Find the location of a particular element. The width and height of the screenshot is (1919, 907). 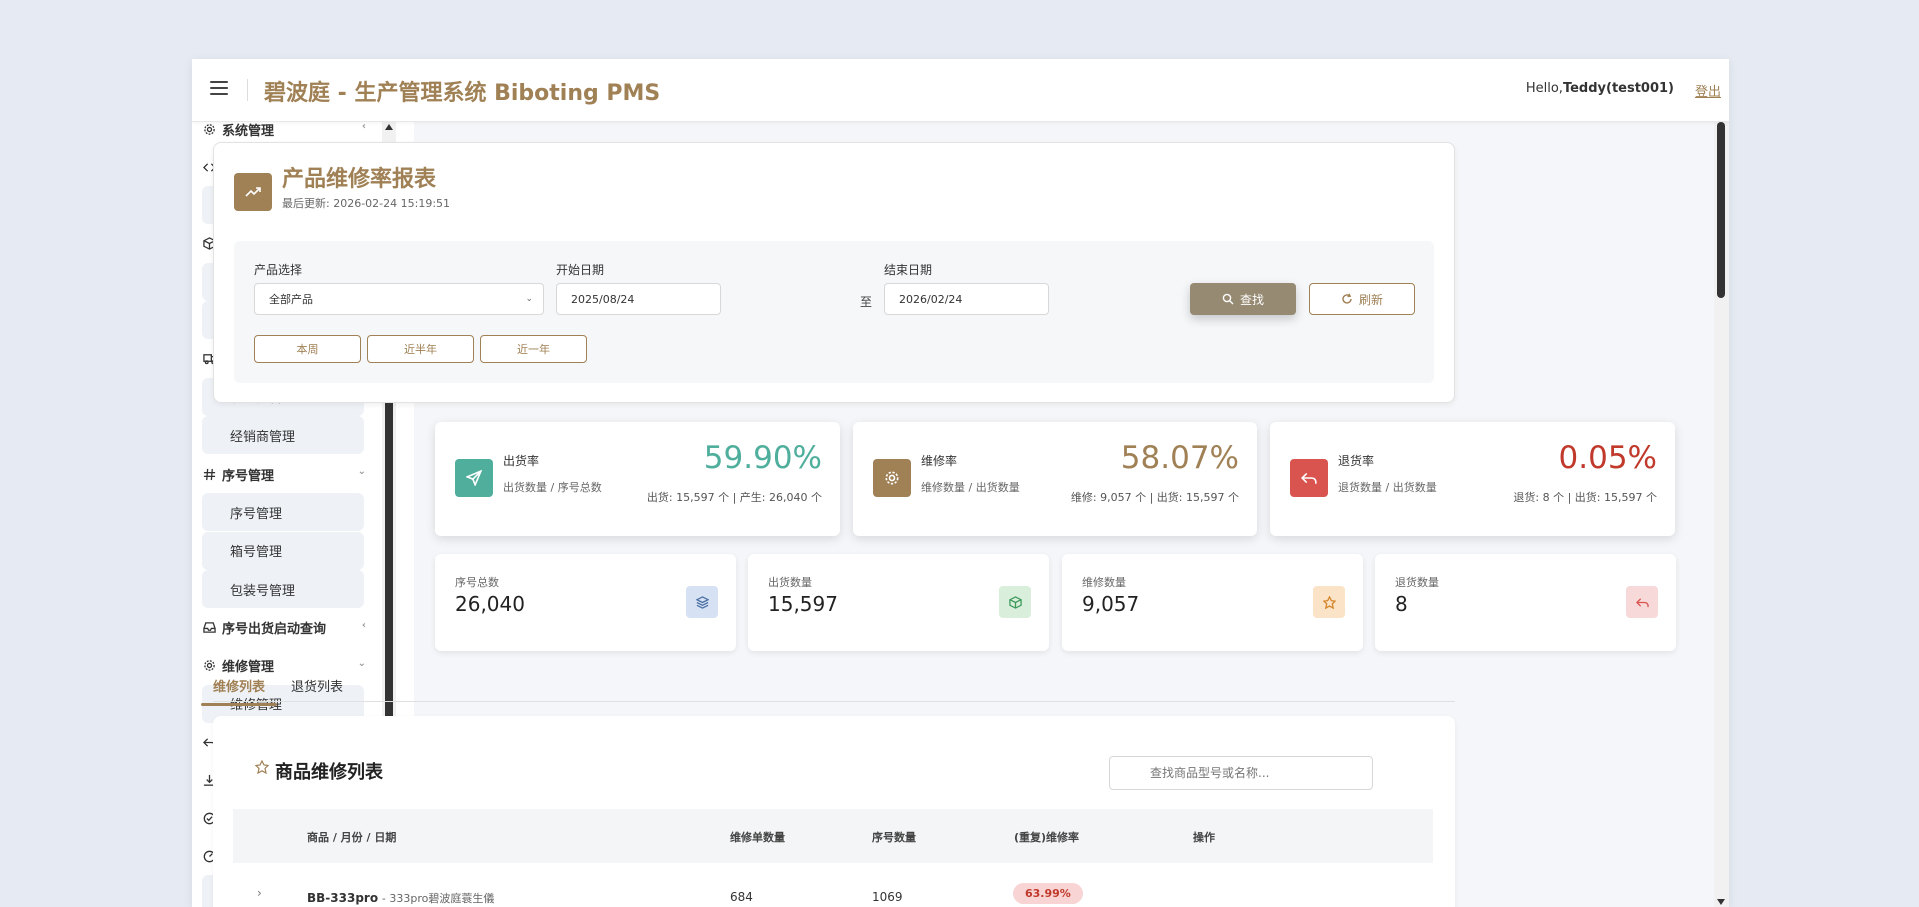

stat-value: 15,597 is located at coordinates (803, 604).